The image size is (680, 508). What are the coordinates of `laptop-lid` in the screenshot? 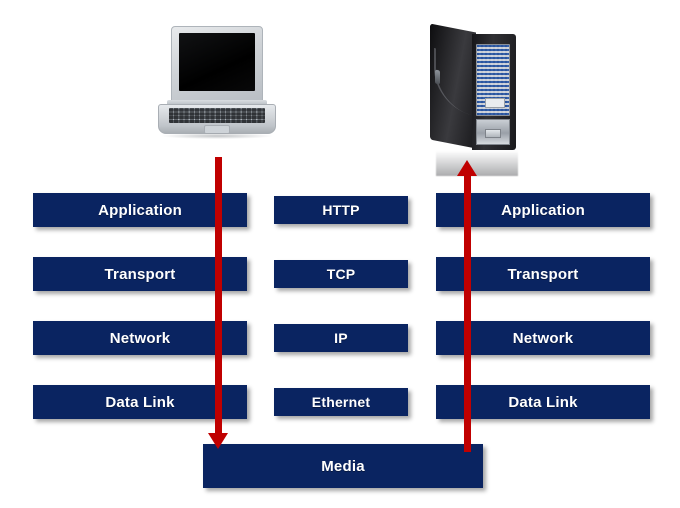 It's located at (217, 64).